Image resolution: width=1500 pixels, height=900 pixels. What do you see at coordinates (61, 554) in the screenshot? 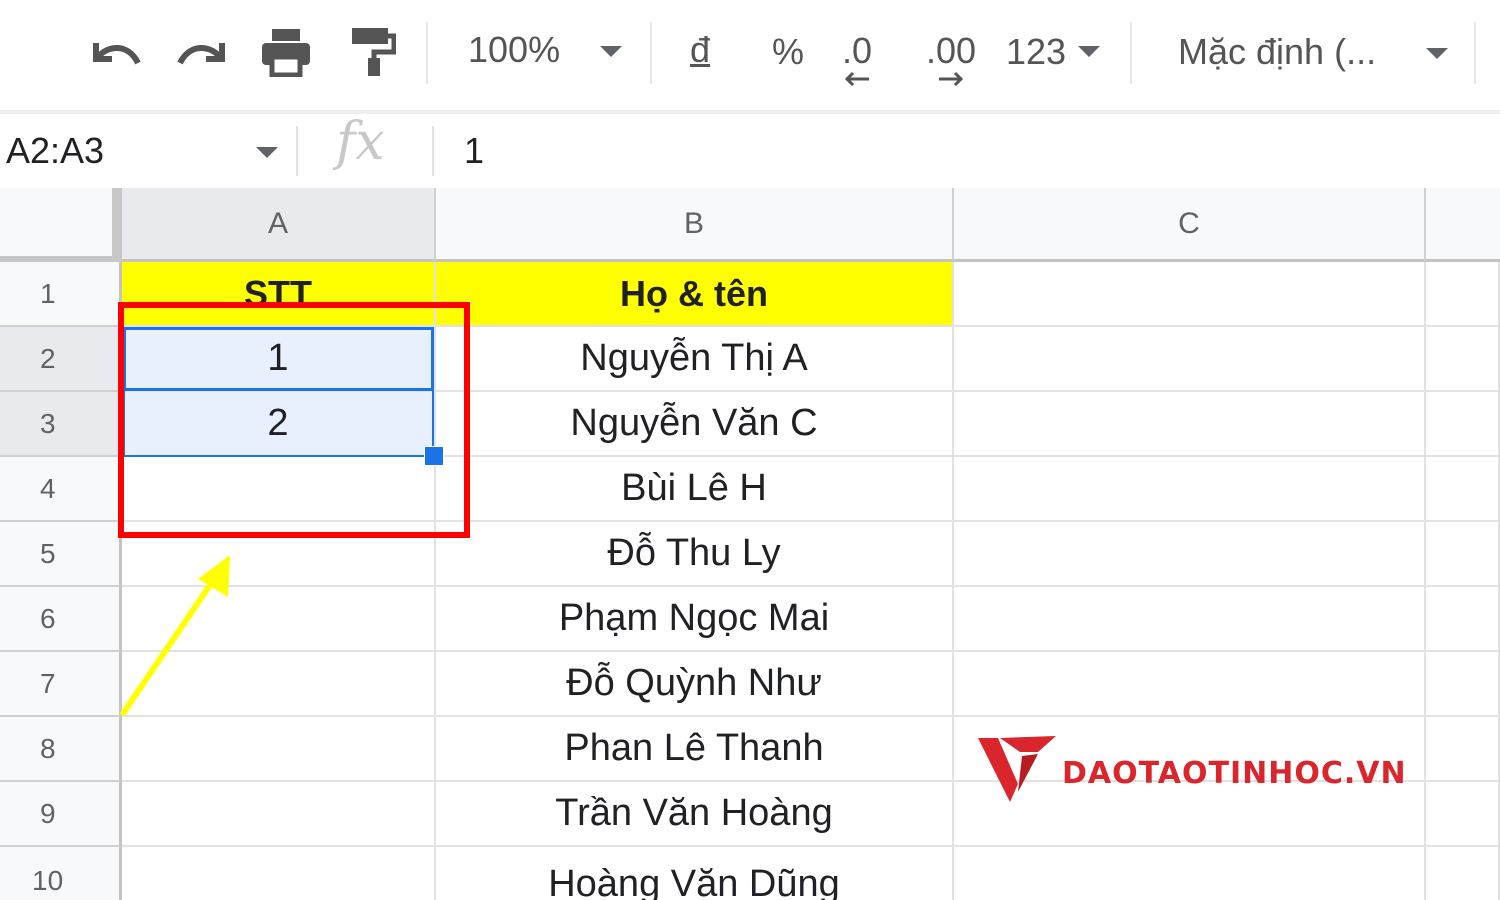
I see `row-header: 5` at bounding box center [61, 554].